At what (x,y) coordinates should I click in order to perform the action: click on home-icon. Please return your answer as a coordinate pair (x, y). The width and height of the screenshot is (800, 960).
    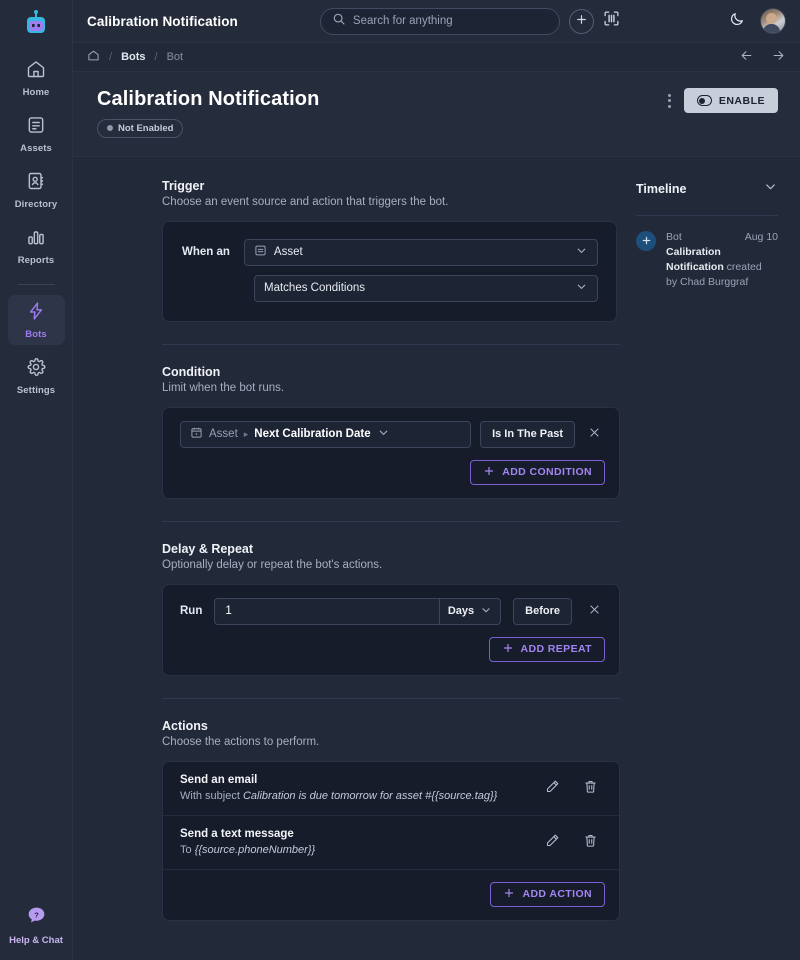
    Looking at the image, I should click on (36, 71).